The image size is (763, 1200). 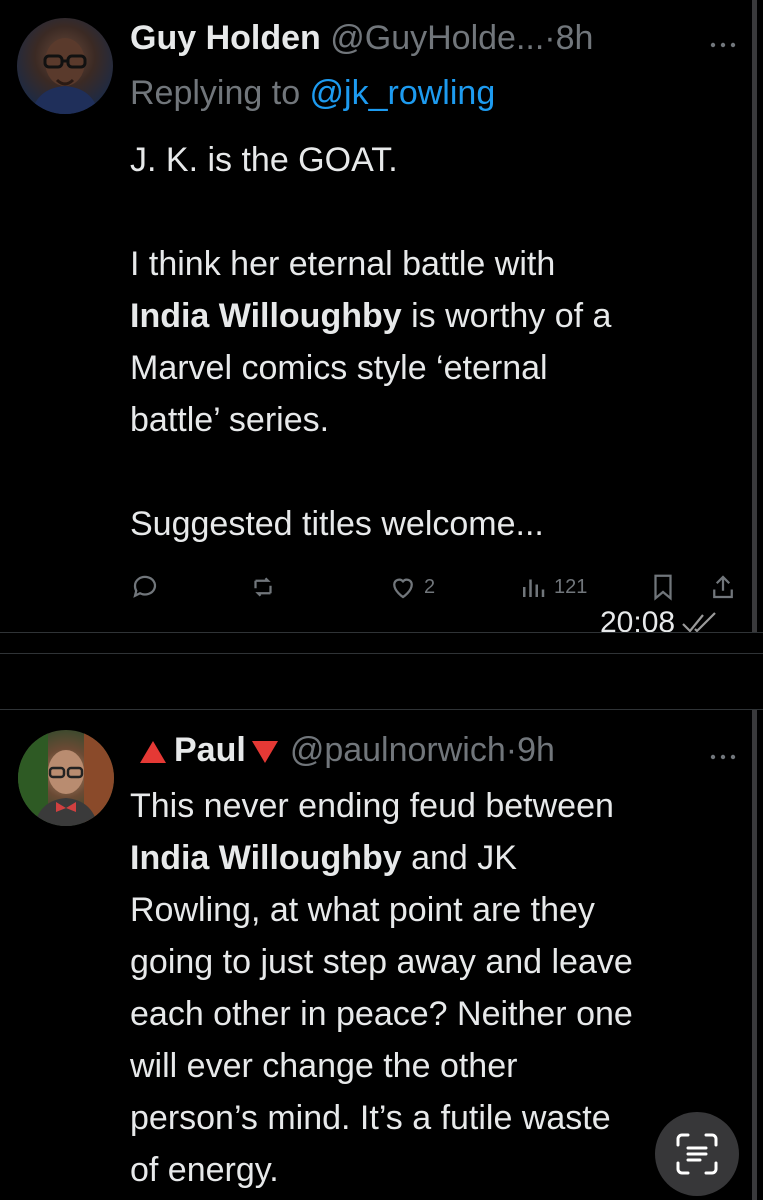 I want to click on heart-icon, so click(x=403, y=588).